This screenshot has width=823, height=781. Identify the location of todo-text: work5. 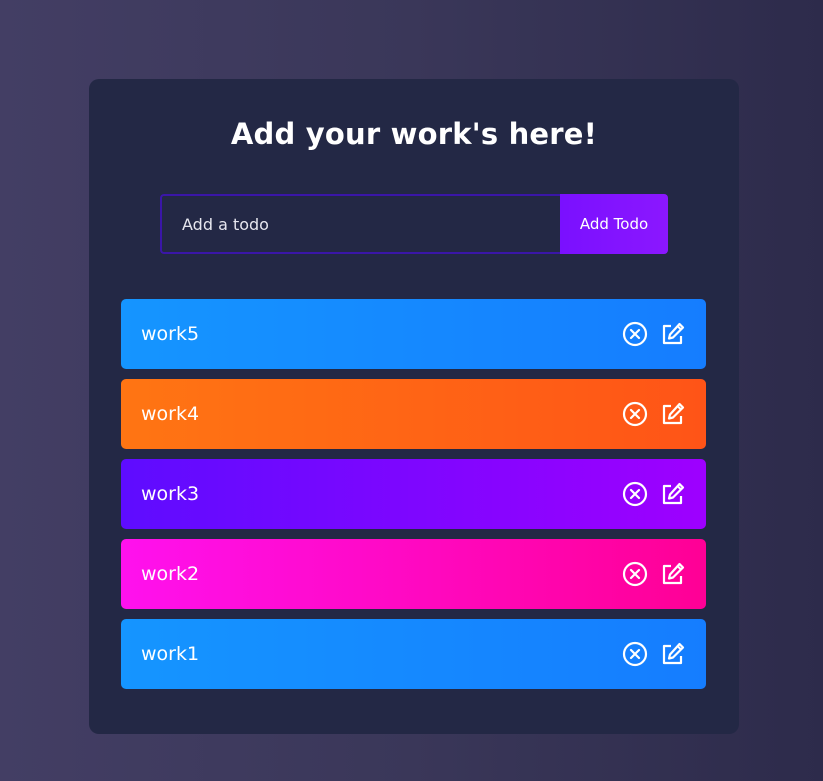
(170, 334).